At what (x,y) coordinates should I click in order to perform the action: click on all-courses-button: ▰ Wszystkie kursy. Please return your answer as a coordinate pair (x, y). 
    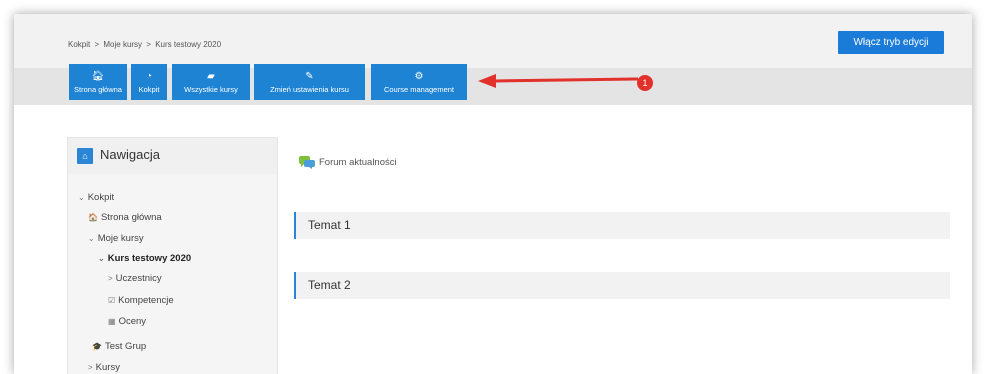
    Looking at the image, I should click on (211, 82).